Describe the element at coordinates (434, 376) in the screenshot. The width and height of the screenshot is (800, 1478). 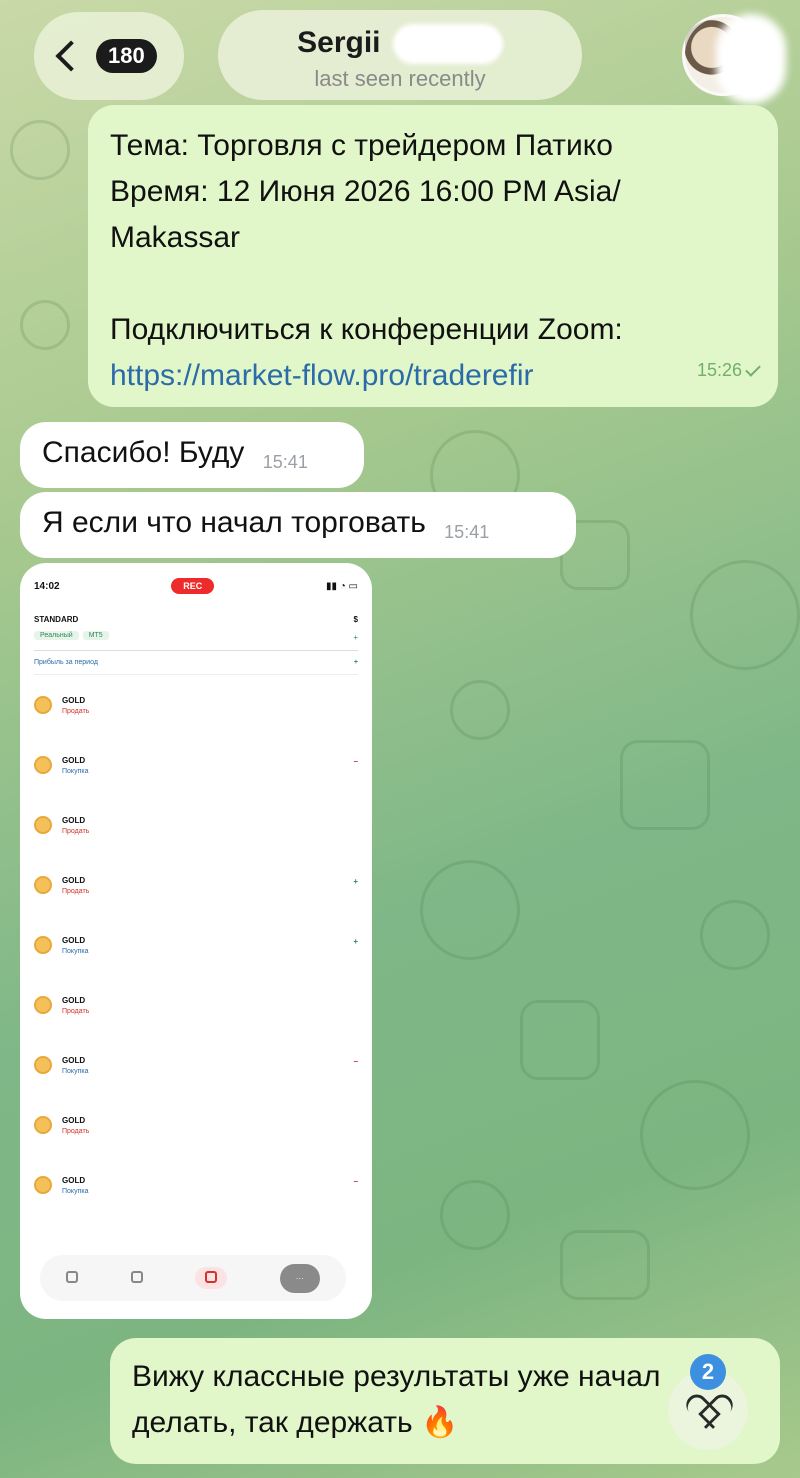
I see `message-link: https://market-flow.pro/traderefir` at that location.